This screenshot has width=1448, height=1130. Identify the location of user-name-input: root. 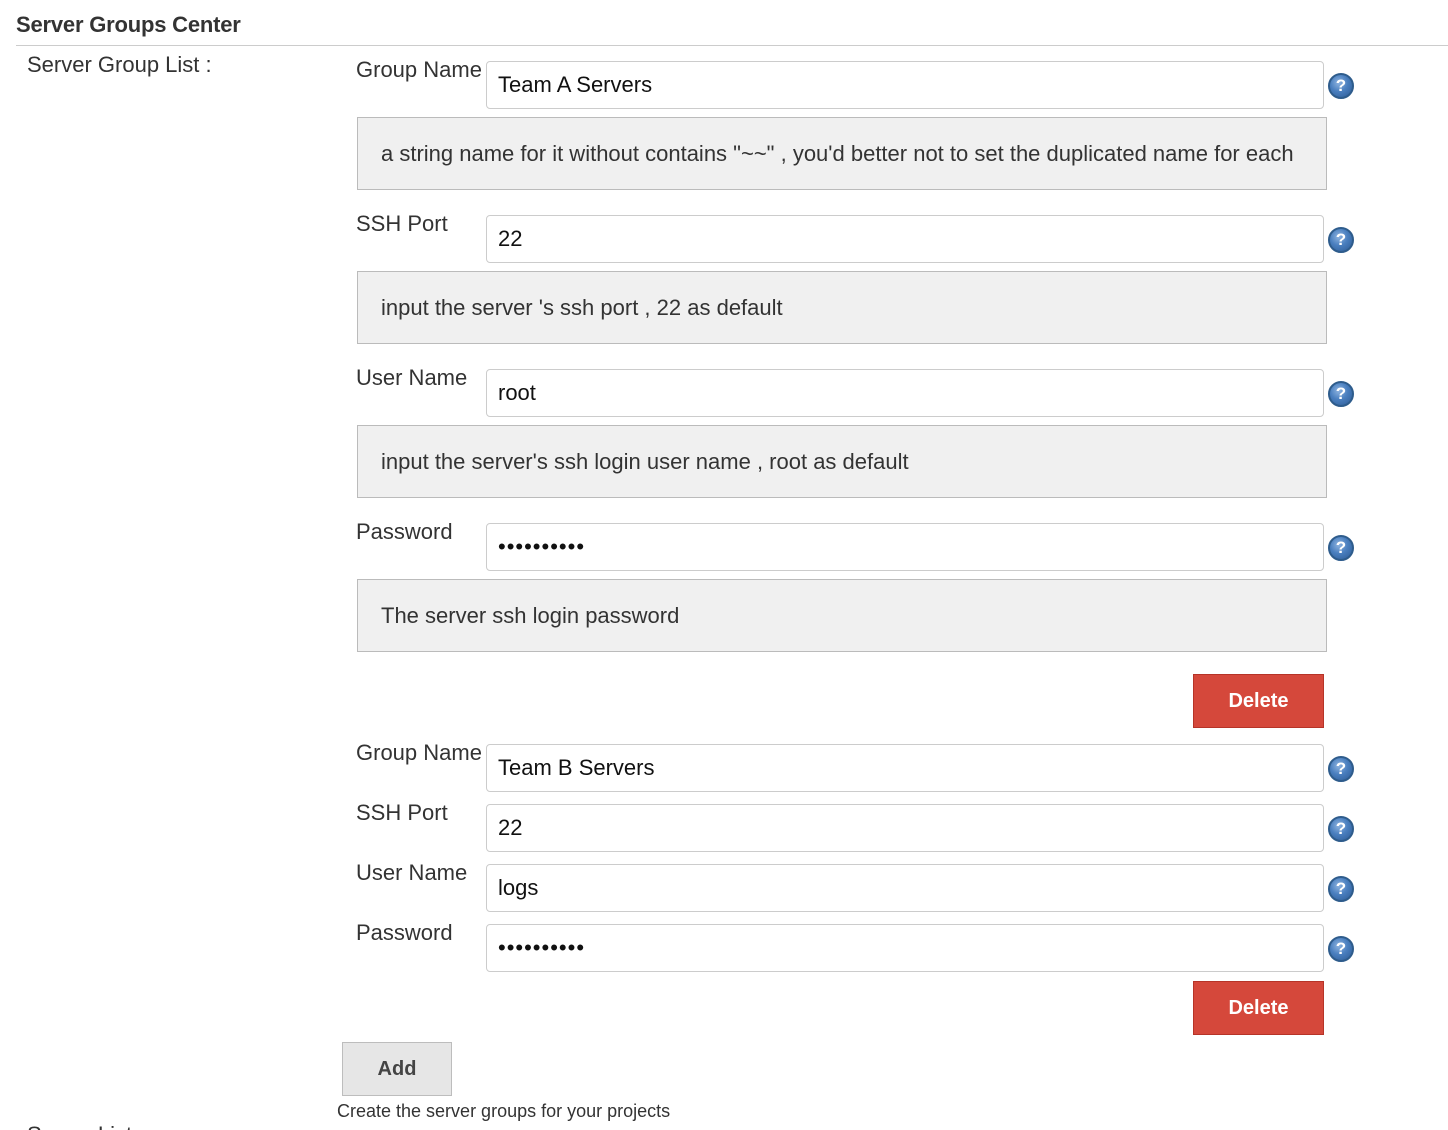
(905, 393).